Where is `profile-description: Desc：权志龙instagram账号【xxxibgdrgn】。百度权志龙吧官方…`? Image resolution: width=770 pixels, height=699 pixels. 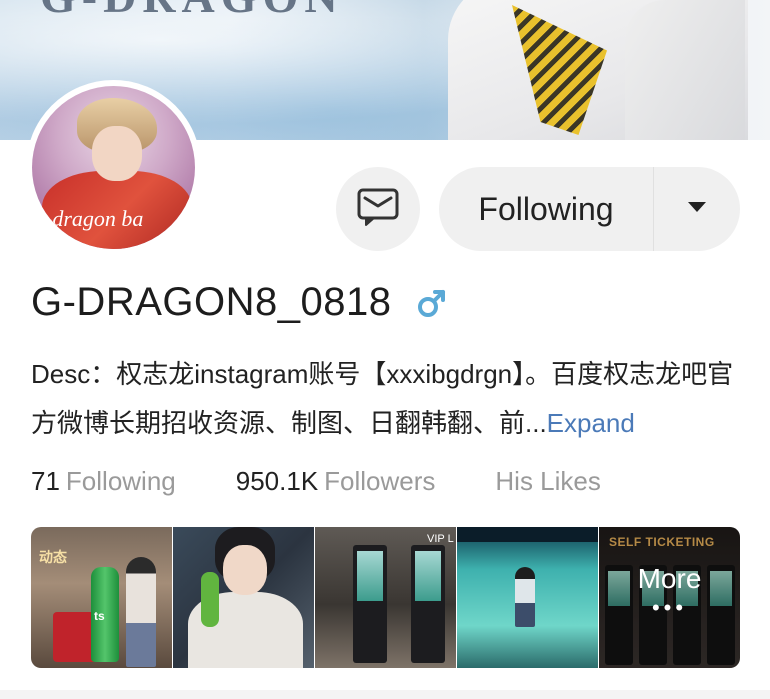
profile-description: Desc：权志龙instagram账号【xxxibgdrgn】。百度权志龙吧官方… is located at coordinates (388, 399).